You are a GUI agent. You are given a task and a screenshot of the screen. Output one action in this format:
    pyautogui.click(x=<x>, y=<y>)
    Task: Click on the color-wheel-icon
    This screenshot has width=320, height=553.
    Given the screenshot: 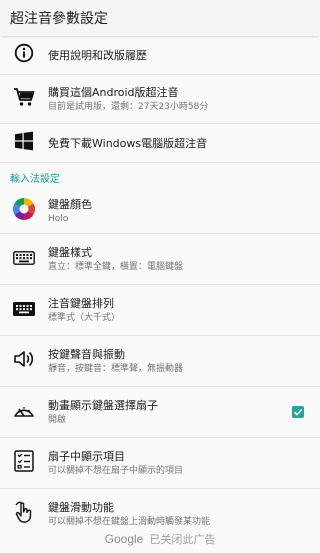 What is the action you would take?
    pyautogui.click(x=24, y=211)
    